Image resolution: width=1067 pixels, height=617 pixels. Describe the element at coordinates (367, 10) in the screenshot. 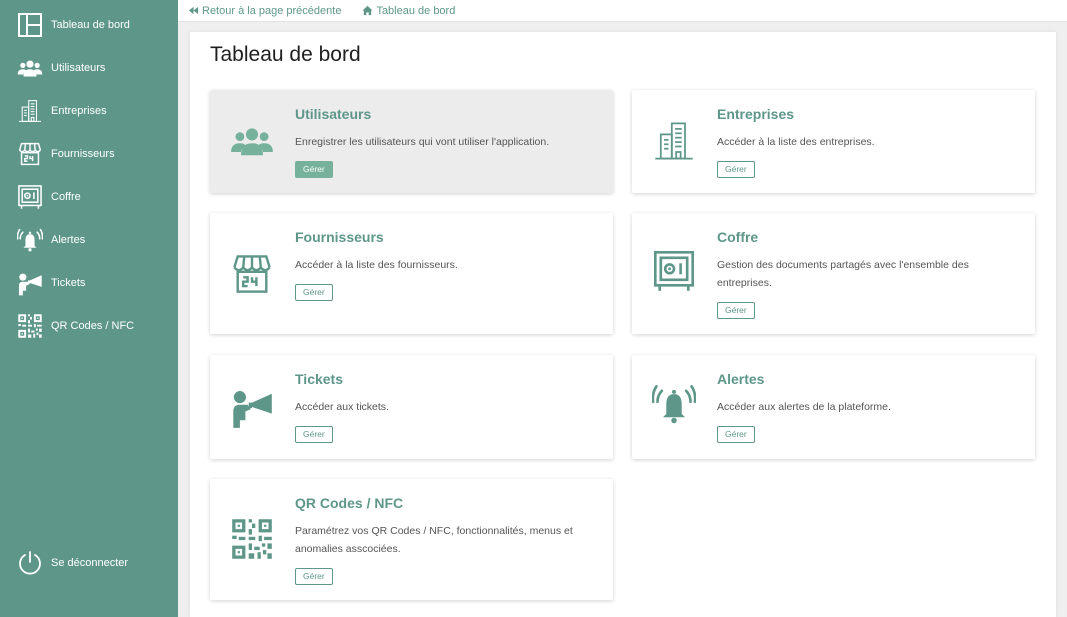

I see `home-icon` at that location.